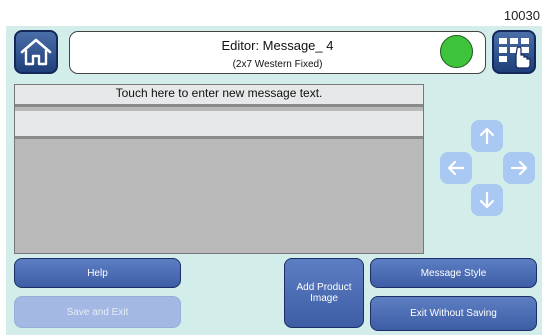 The height and width of the screenshot is (335, 542). I want to click on left-arrow-icon, so click(456, 168).